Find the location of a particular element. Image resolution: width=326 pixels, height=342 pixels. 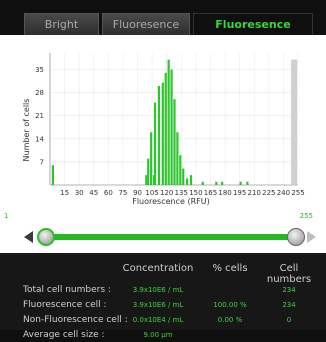

x-tick-label: 135 is located at coordinates (181, 193).